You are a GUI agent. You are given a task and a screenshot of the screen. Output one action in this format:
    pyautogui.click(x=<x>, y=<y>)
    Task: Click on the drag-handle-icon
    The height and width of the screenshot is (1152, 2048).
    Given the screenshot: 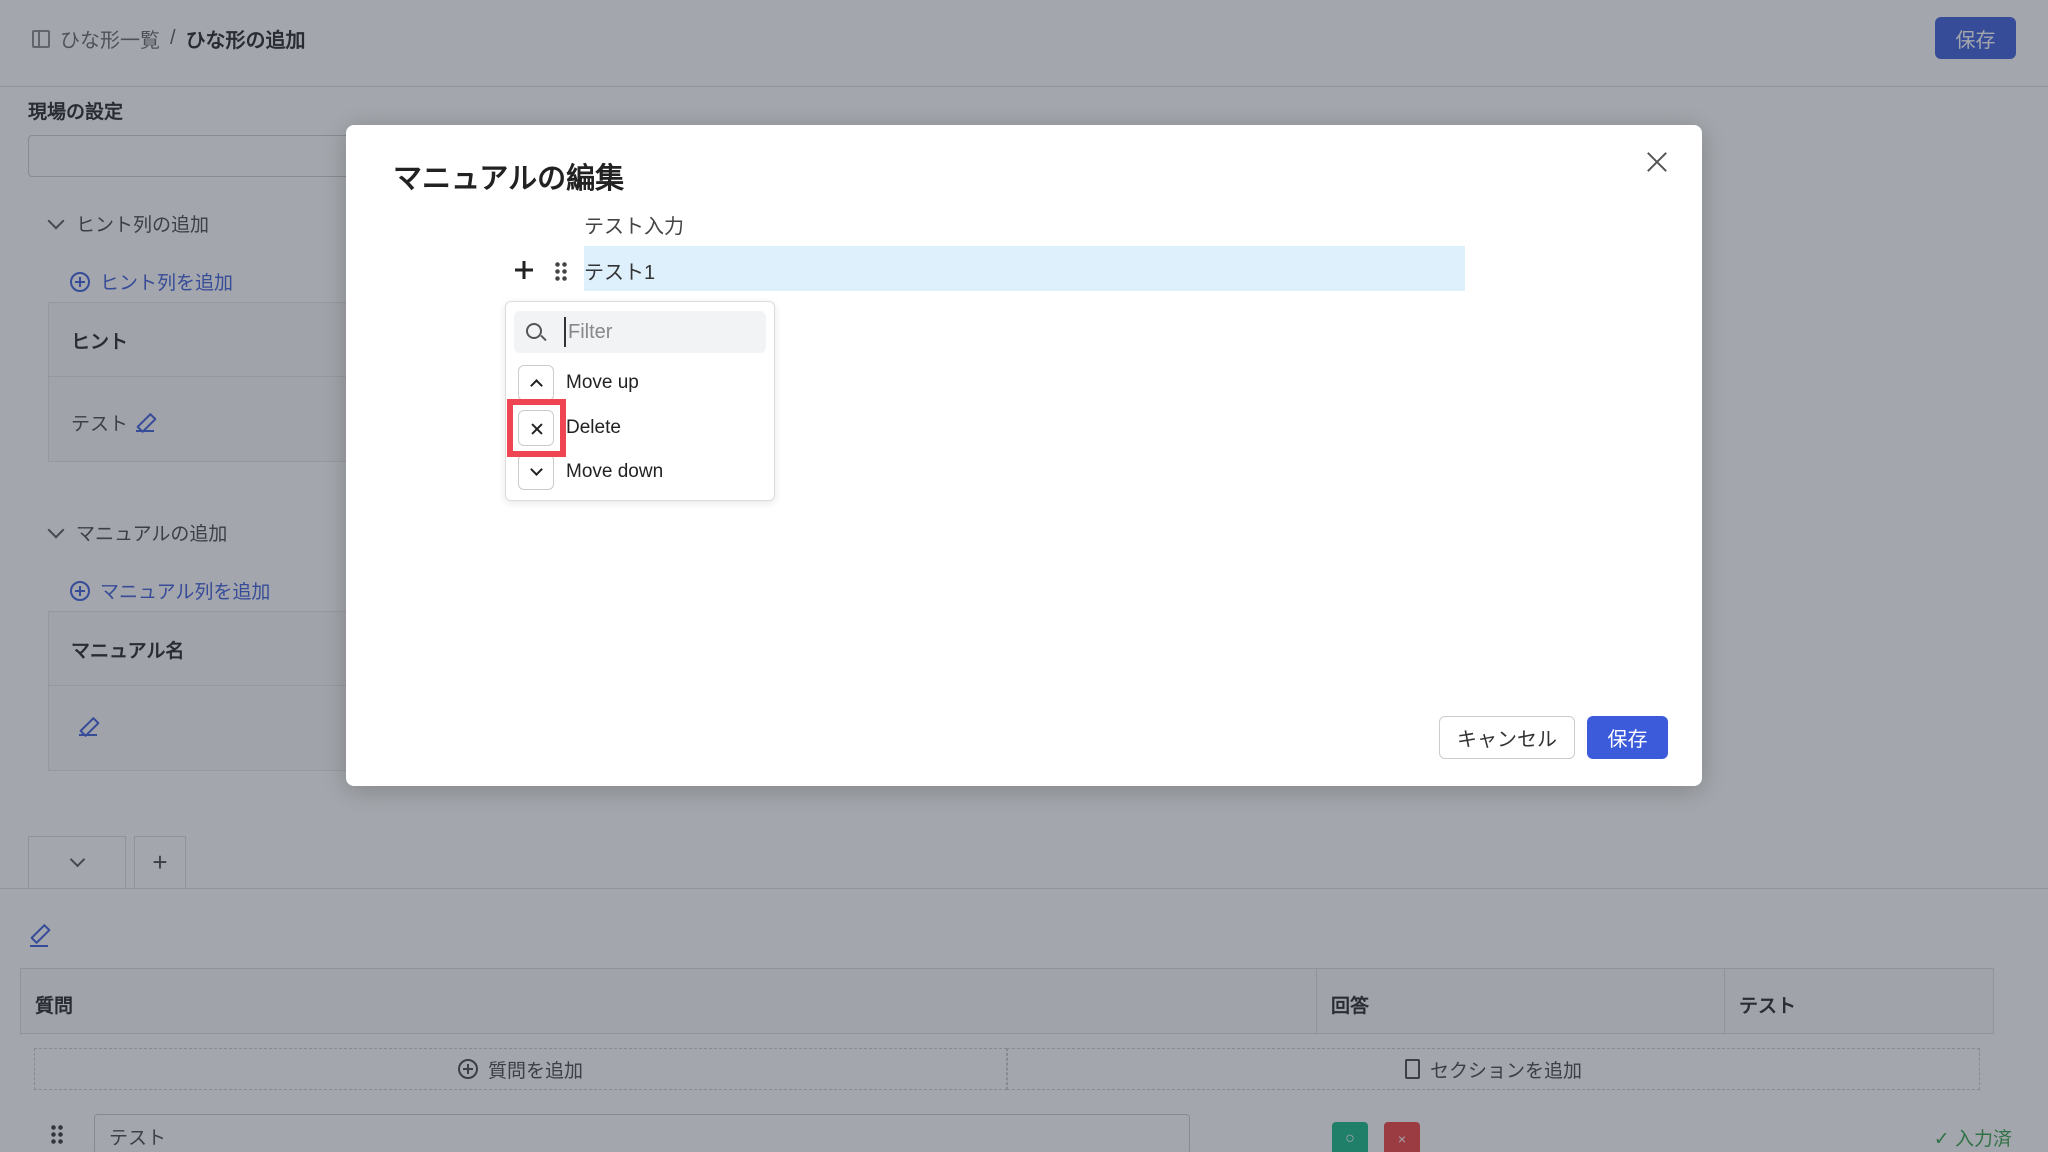 What is the action you would take?
    pyautogui.click(x=561, y=272)
    